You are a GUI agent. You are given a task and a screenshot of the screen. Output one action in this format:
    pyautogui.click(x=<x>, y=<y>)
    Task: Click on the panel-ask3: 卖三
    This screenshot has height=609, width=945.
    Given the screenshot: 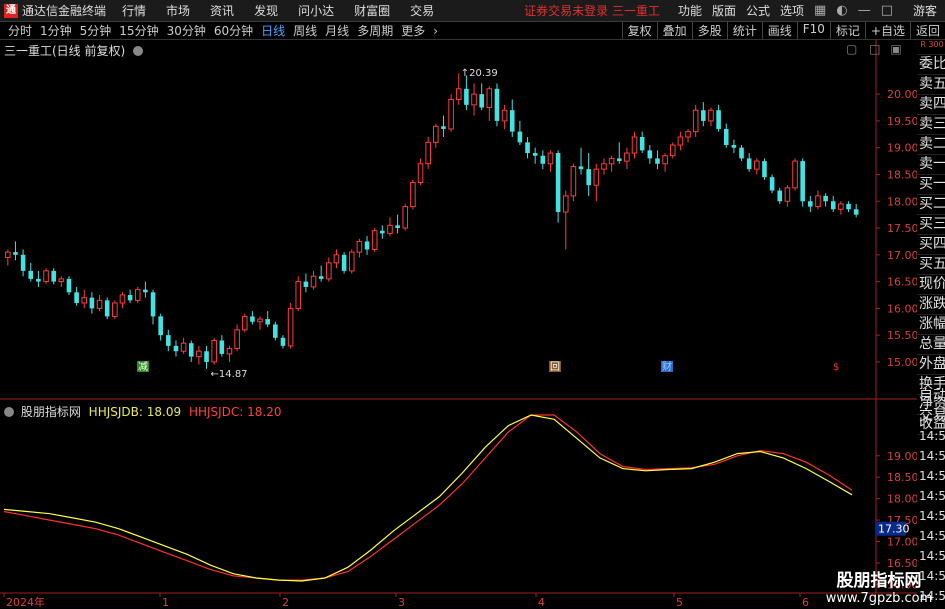 What is the action you would take?
    pyautogui.click(x=931, y=125)
    